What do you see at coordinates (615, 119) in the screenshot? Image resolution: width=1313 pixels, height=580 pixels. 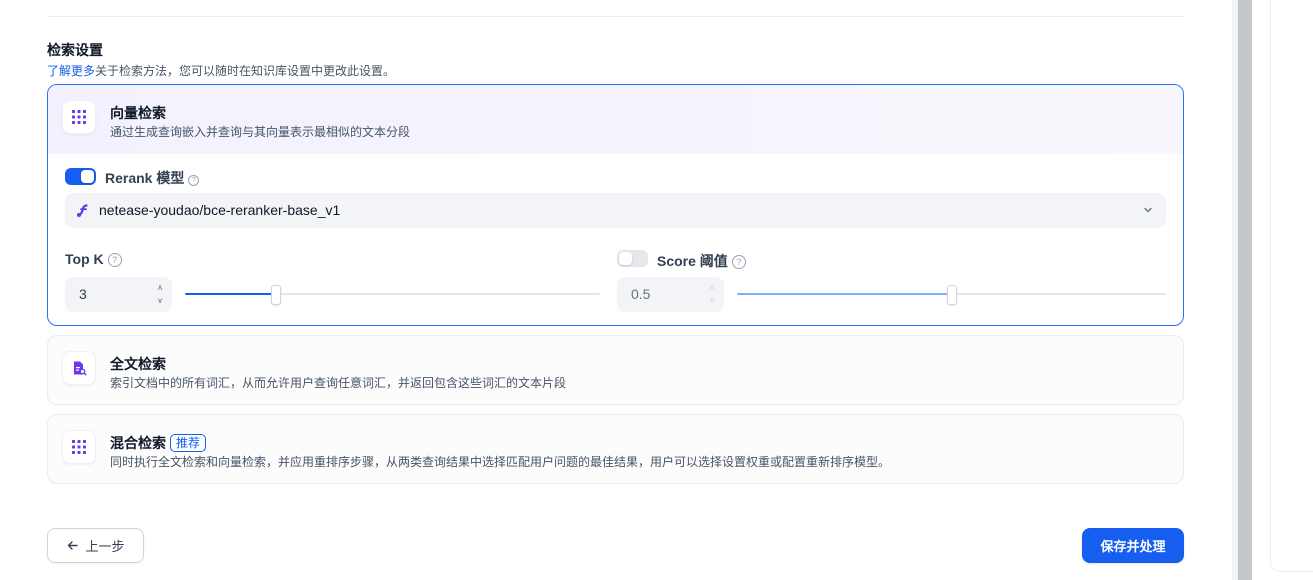 I see `vector-search-header: 向量检索 通过生成查询嵌入并查询与其向量表示最相似的文本分段` at bounding box center [615, 119].